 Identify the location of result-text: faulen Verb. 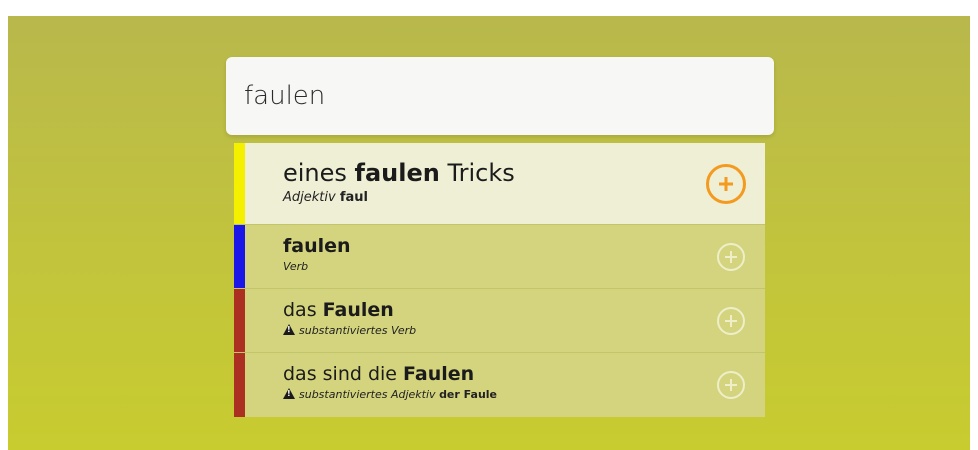
(317, 254).